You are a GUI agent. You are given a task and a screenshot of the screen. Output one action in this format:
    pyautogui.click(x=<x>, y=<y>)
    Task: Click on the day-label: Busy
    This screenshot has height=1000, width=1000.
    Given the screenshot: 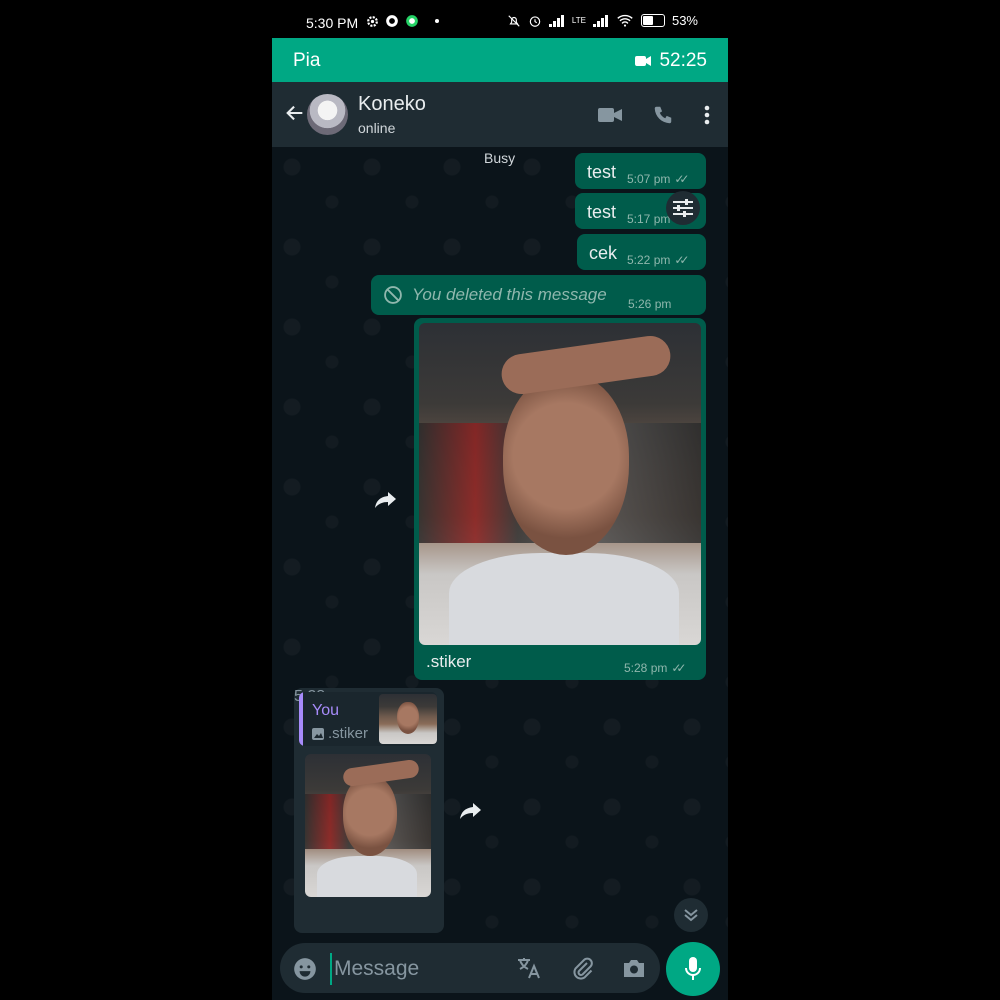 What is the action you would take?
    pyautogui.click(x=500, y=158)
    